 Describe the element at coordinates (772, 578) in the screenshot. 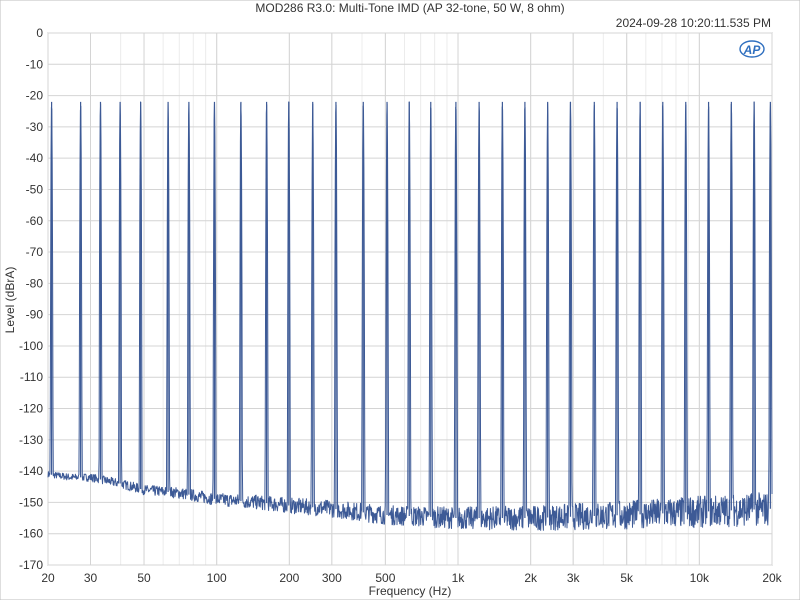

I see `x-tick-label: 20k` at that location.